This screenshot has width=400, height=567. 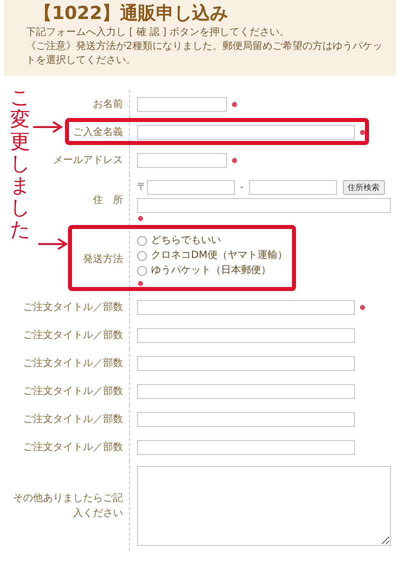 I want to click on handwritten-note: こ変更しました, so click(x=20, y=163).